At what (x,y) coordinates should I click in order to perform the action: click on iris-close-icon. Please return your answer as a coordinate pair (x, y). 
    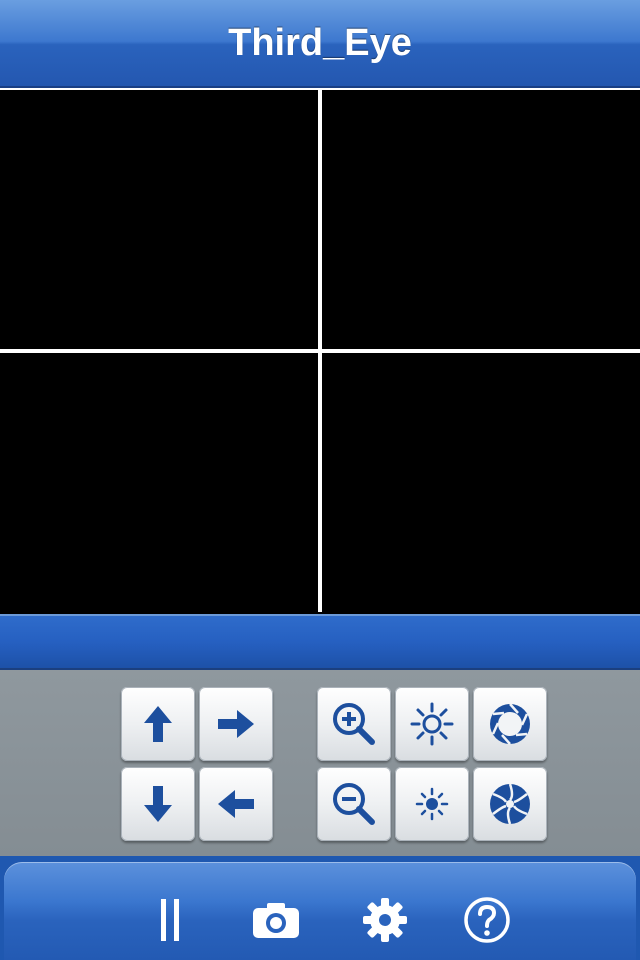
    Looking at the image, I should click on (510, 804).